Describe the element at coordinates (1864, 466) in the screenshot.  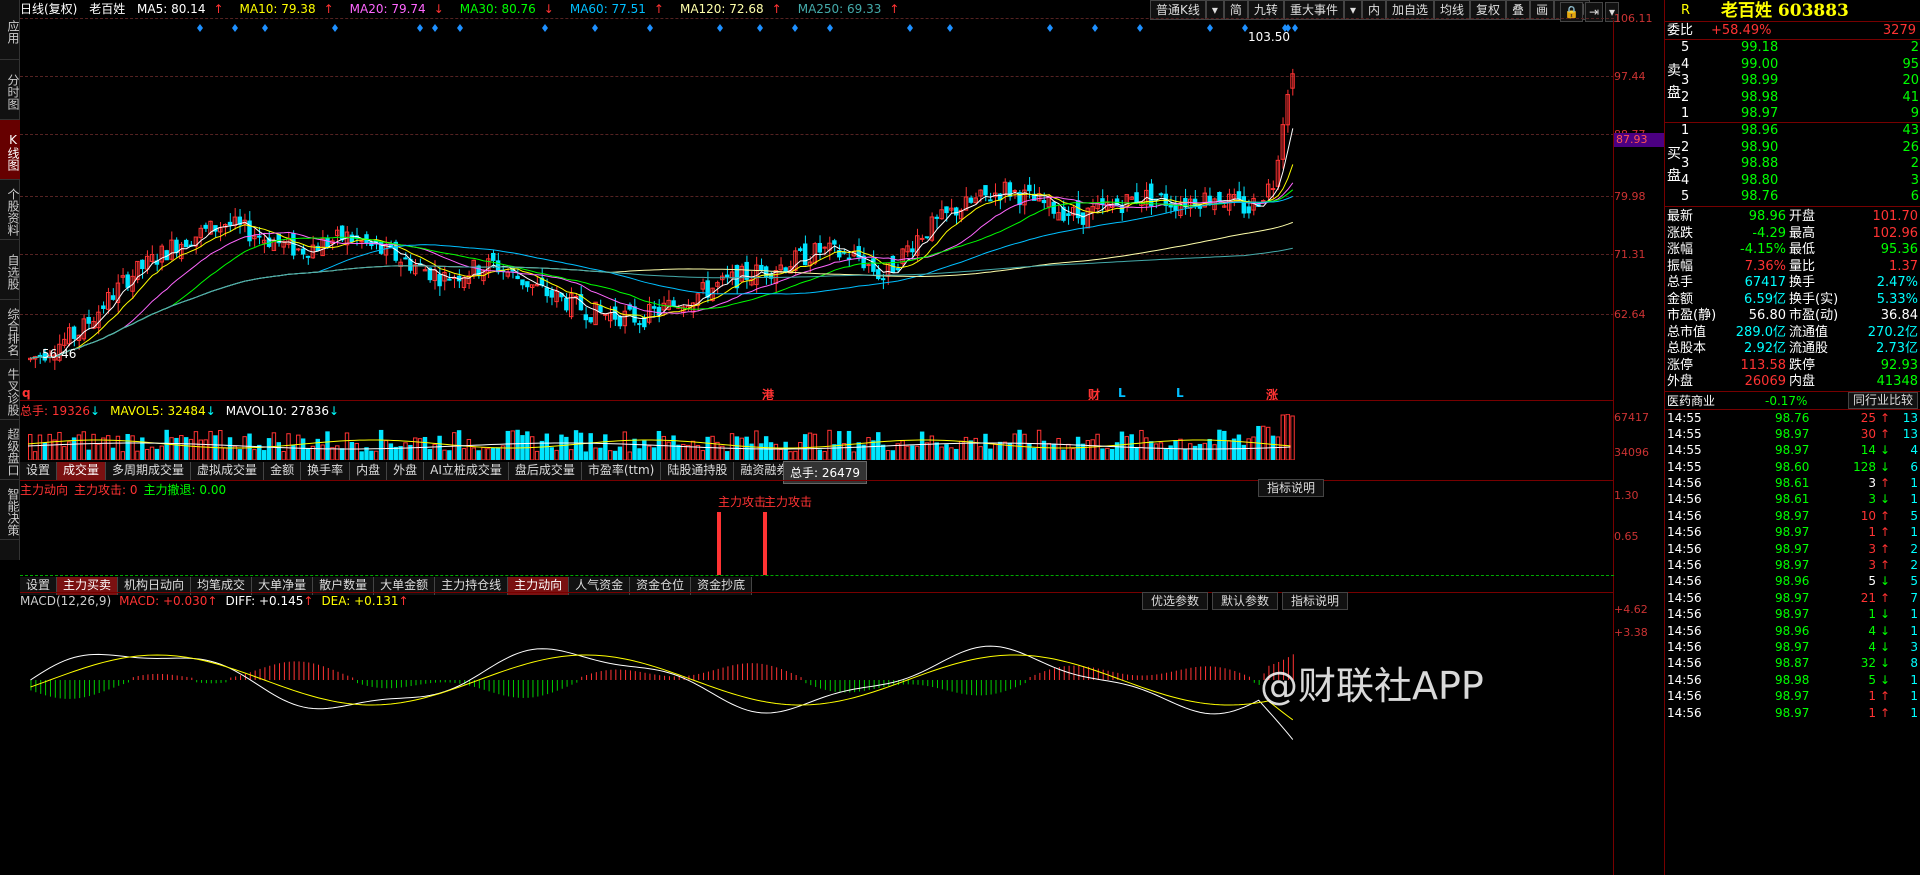
I see `tick-volume: 128` at that location.